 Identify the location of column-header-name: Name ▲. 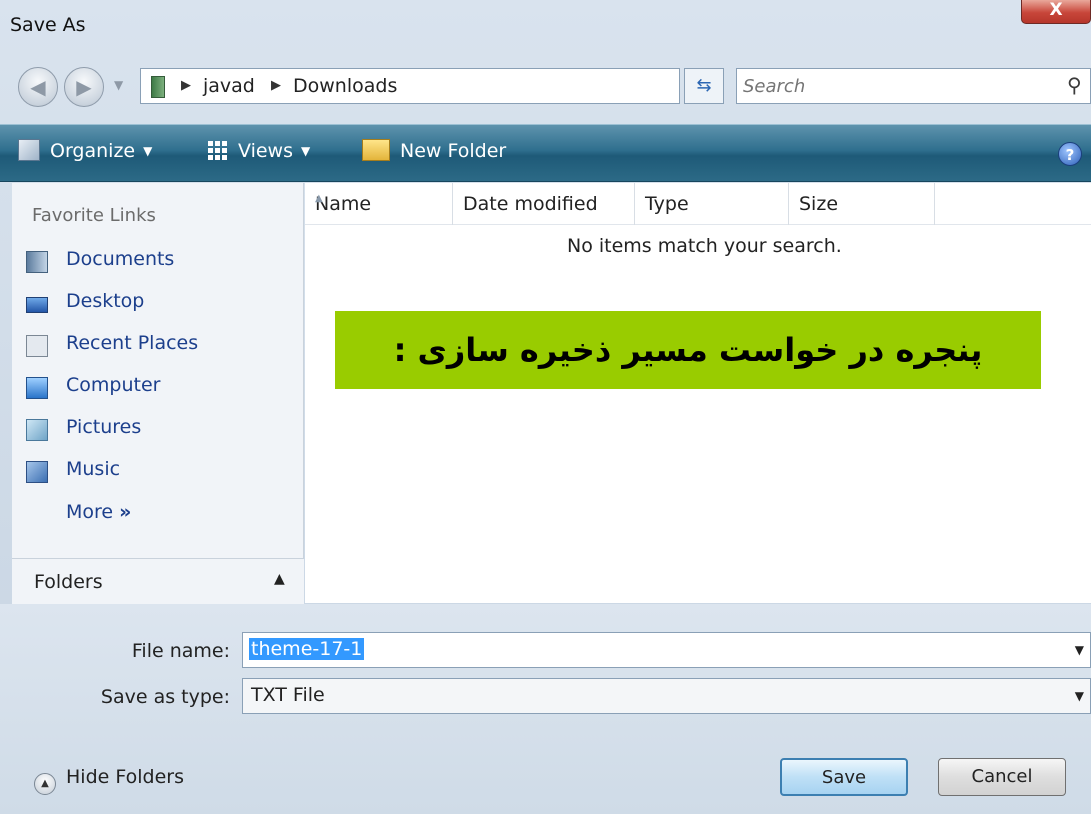
(379, 204).